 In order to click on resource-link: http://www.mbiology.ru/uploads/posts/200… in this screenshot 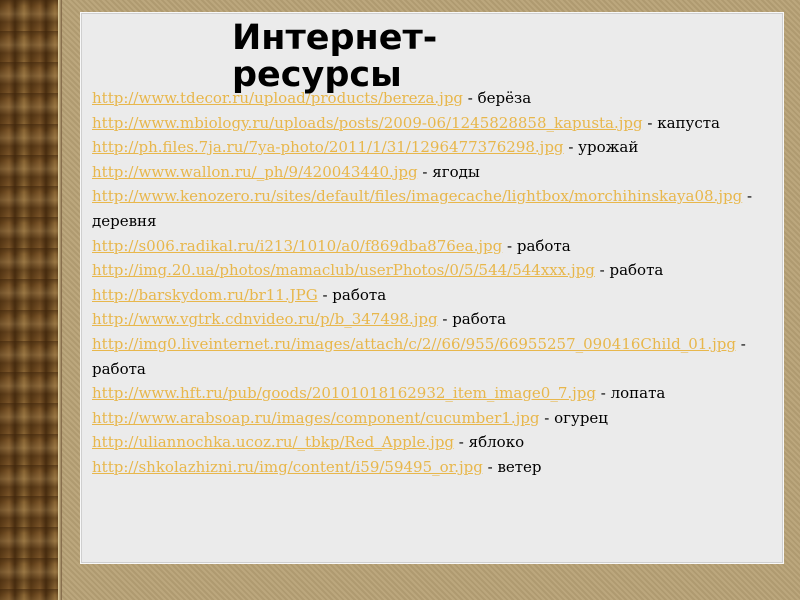, I will do `click(367, 123)`.